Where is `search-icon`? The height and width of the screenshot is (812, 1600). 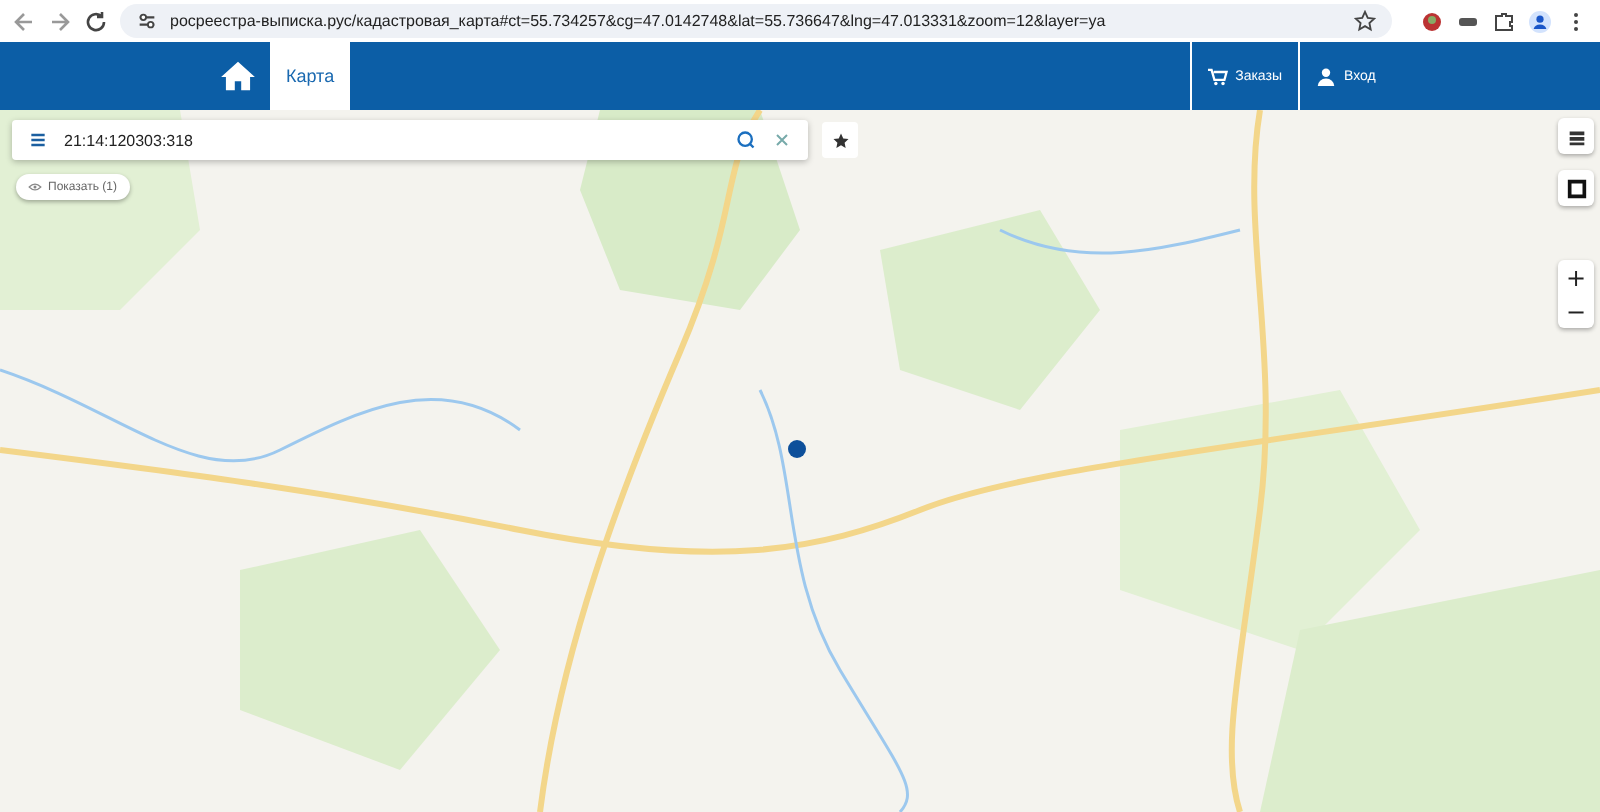
search-icon is located at coordinates (746, 140).